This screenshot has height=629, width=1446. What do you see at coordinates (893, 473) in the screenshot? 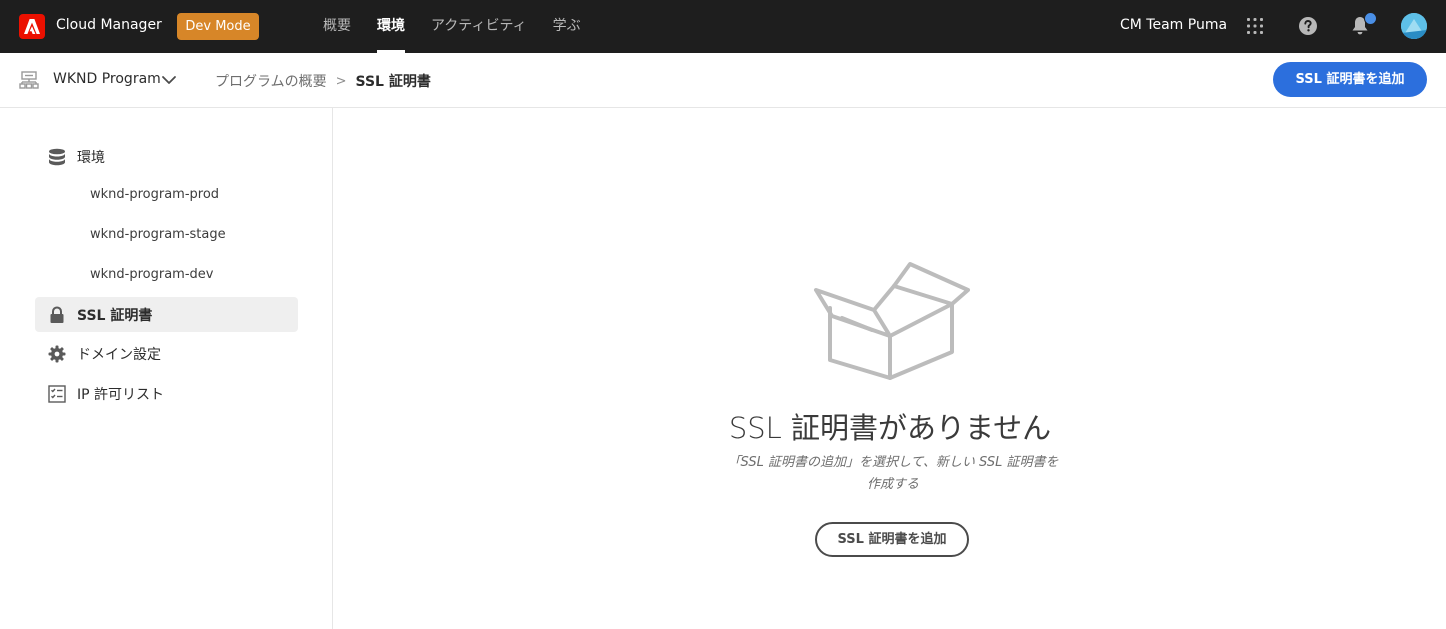
I see `empty-state-description: 「SSL 証明書の追加」を選択して、新しい SSL 証明書を作成する` at bounding box center [893, 473].